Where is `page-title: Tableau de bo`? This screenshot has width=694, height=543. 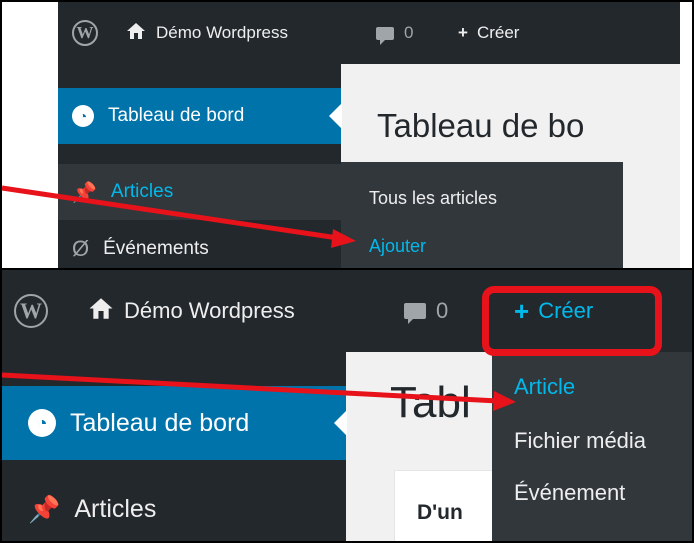
page-title: Tableau de bo is located at coordinates (481, 125).